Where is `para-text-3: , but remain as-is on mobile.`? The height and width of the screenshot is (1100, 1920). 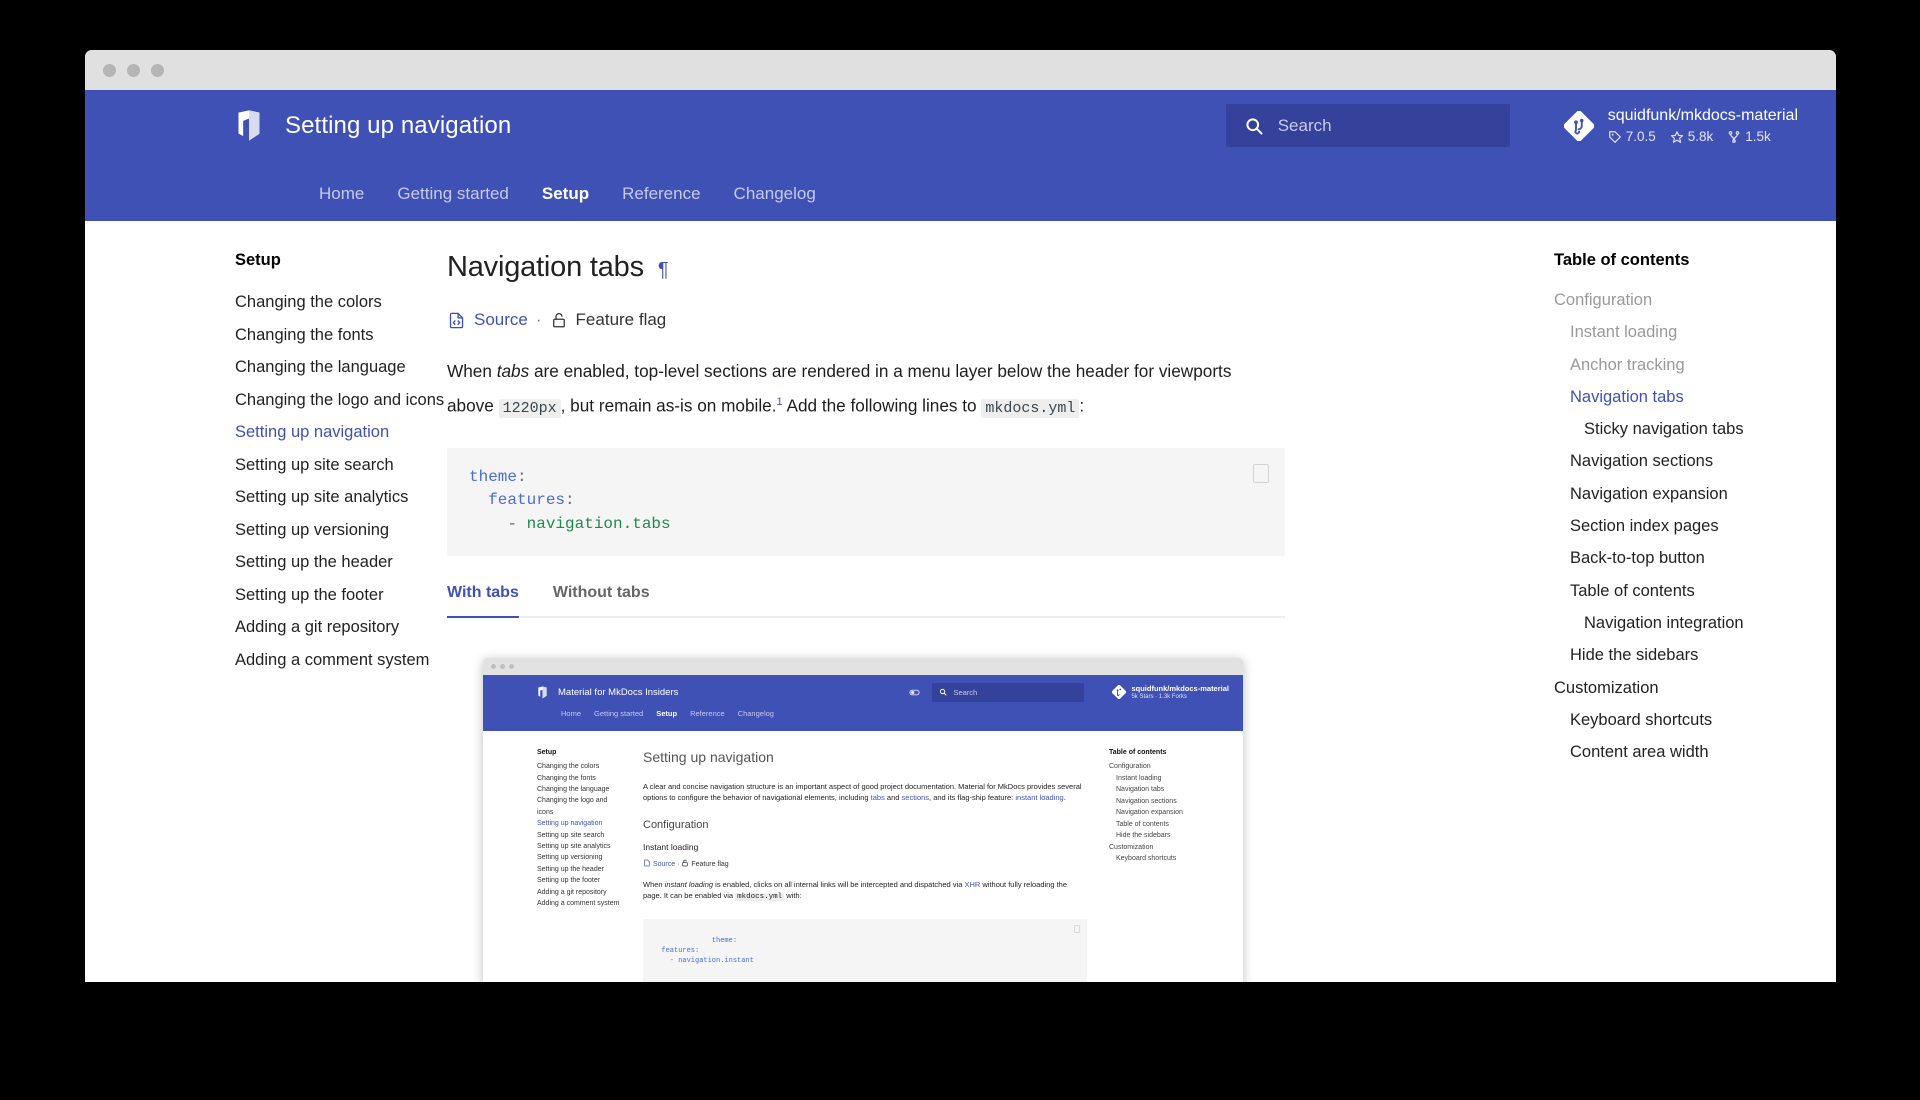
para-text-3: , but remain as-is on mobile. is located at coordinates (668, 405).